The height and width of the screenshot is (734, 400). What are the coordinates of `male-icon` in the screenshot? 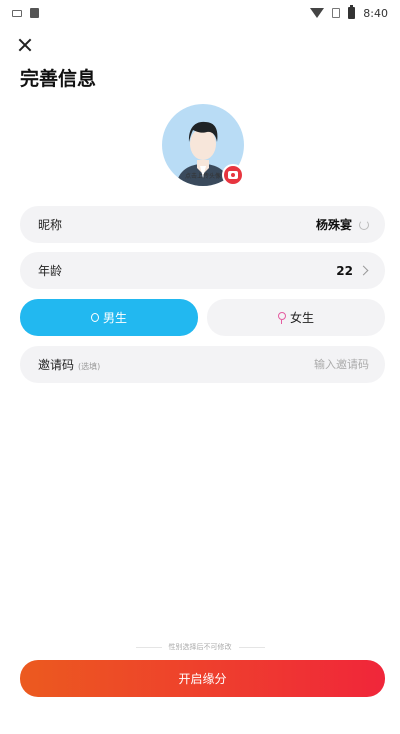 It's located at (94, 317).